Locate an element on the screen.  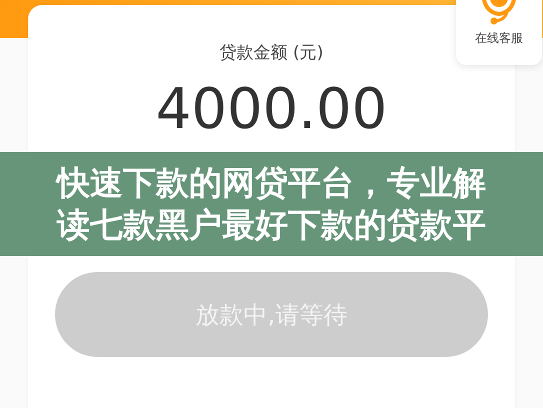
amount-label: 贷款金额 (元) is located at coordinates (272, 53).